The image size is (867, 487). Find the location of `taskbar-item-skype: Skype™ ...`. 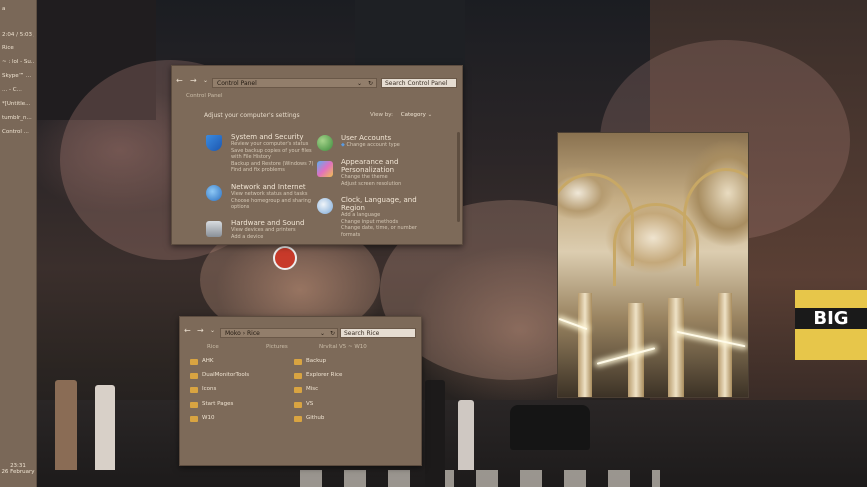

taskbar-item-skype: Skype™ ... is located at coordinates (18, 76).